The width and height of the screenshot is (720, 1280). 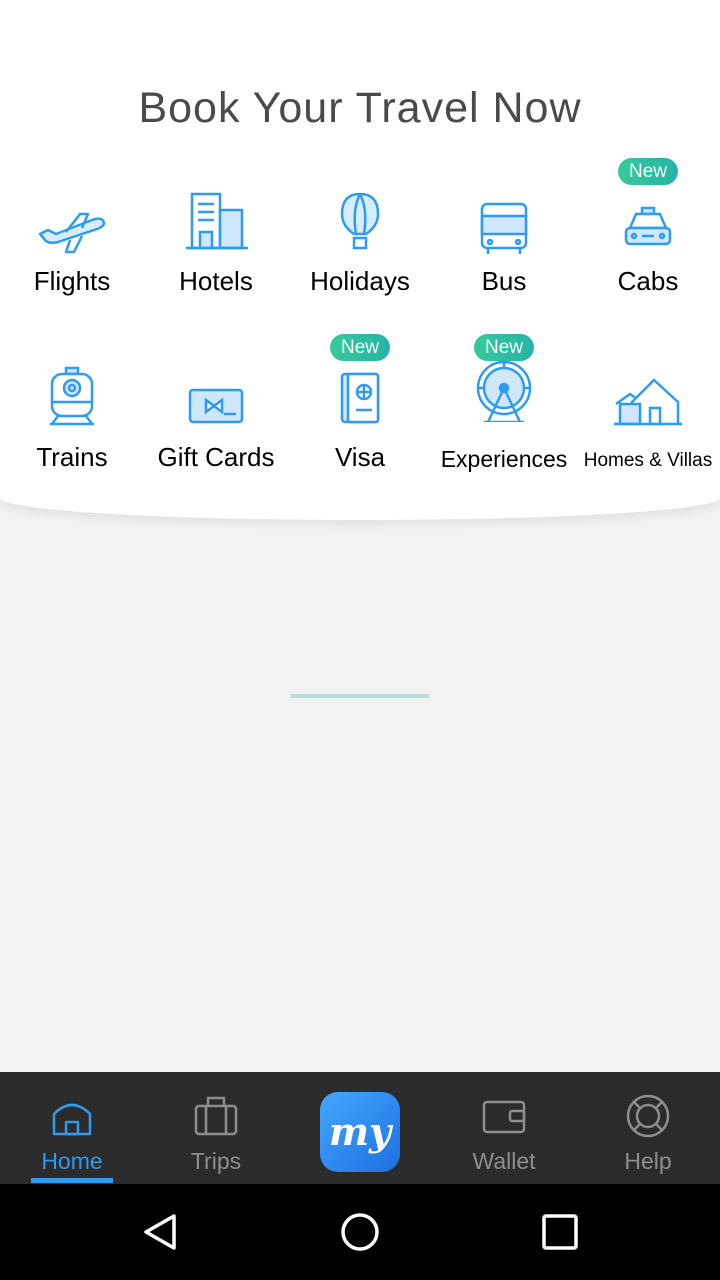 I want to click on gift-card-icon, so click(x=216, y=412).